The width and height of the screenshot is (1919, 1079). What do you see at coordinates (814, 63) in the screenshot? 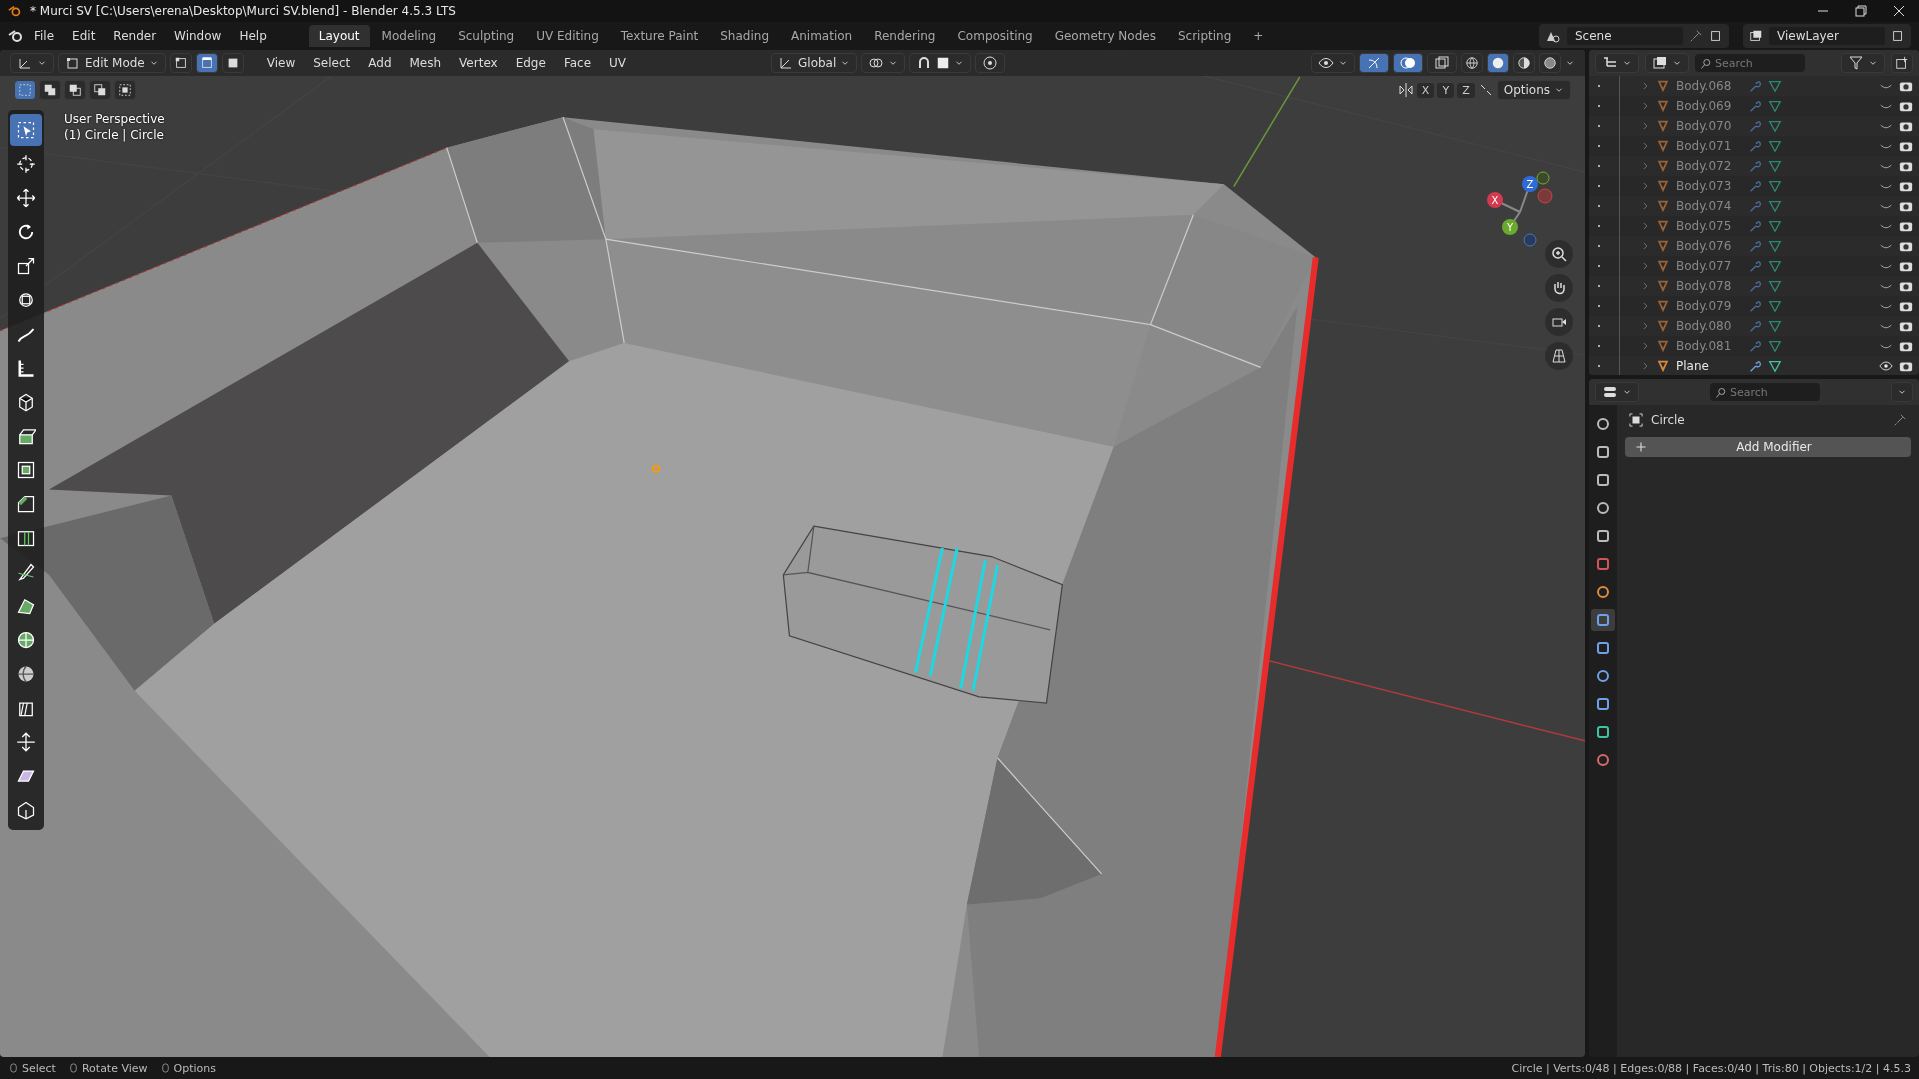
I see `orientation-dropdown: Global` at bounding box center [814, 63].